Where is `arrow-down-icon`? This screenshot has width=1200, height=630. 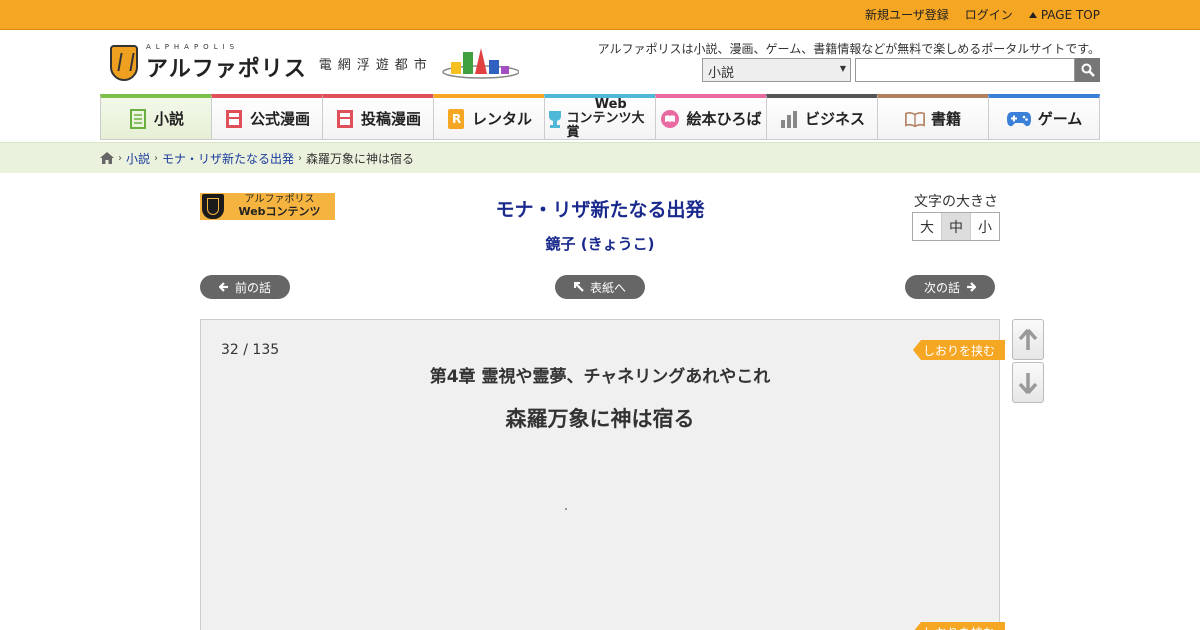
arrow-down-icon is located at coordinates (1028, 383).